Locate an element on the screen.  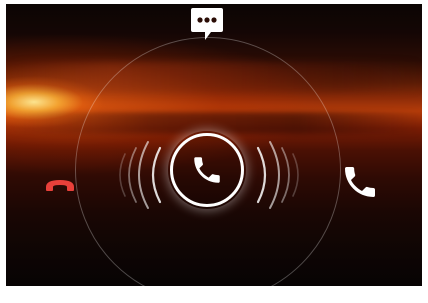
phone-hangup-icon is located at coordinates (60, 185).